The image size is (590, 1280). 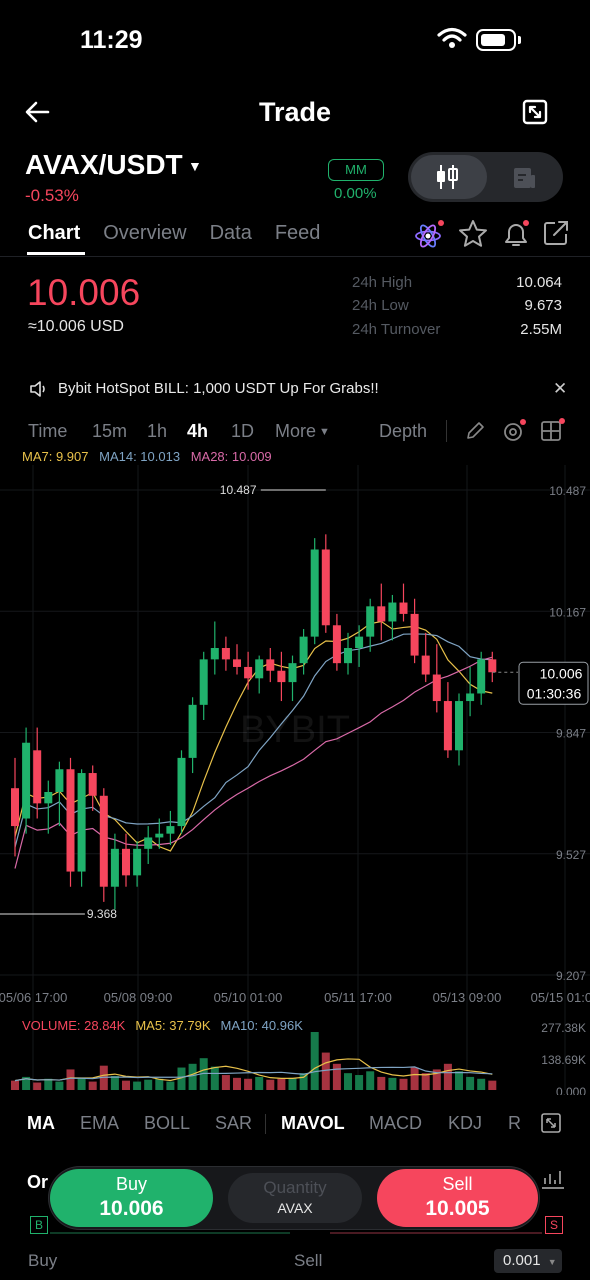 What do you see at coordinates (233, 1123) in the screenshot?
I see `ind-sar: SAR` at bounding box center [233, 1123].